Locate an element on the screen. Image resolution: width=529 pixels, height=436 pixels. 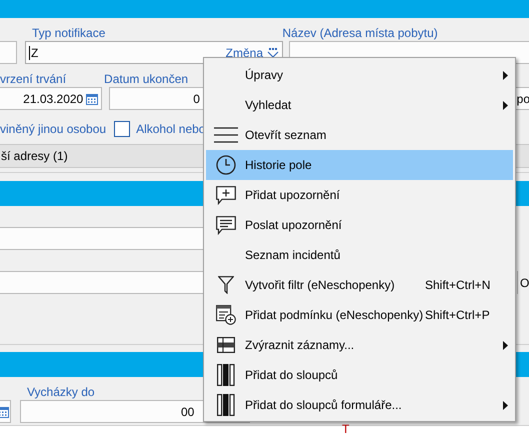
menu-item: Přidat upozornění is located at coordinates (359, 195).